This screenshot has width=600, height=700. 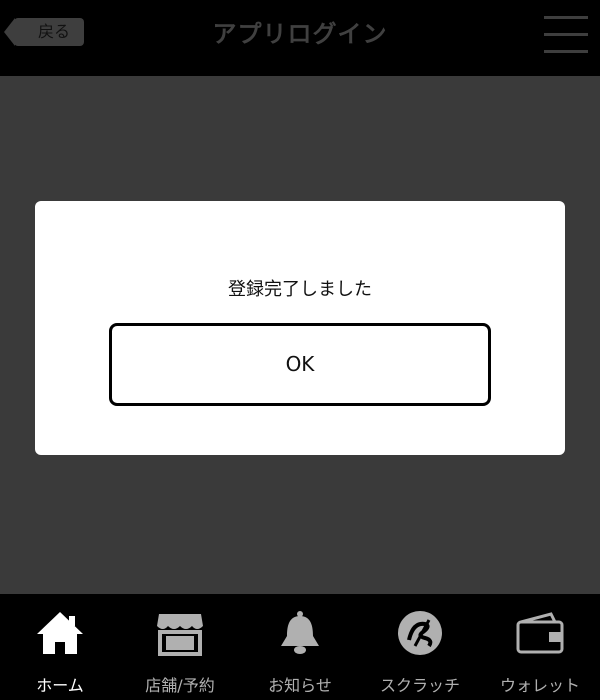 What do you see at coordinates (539, 685) in the screenshot?
I see `tab-wallet-label: ウォレット` at bounding box center [539, 685].